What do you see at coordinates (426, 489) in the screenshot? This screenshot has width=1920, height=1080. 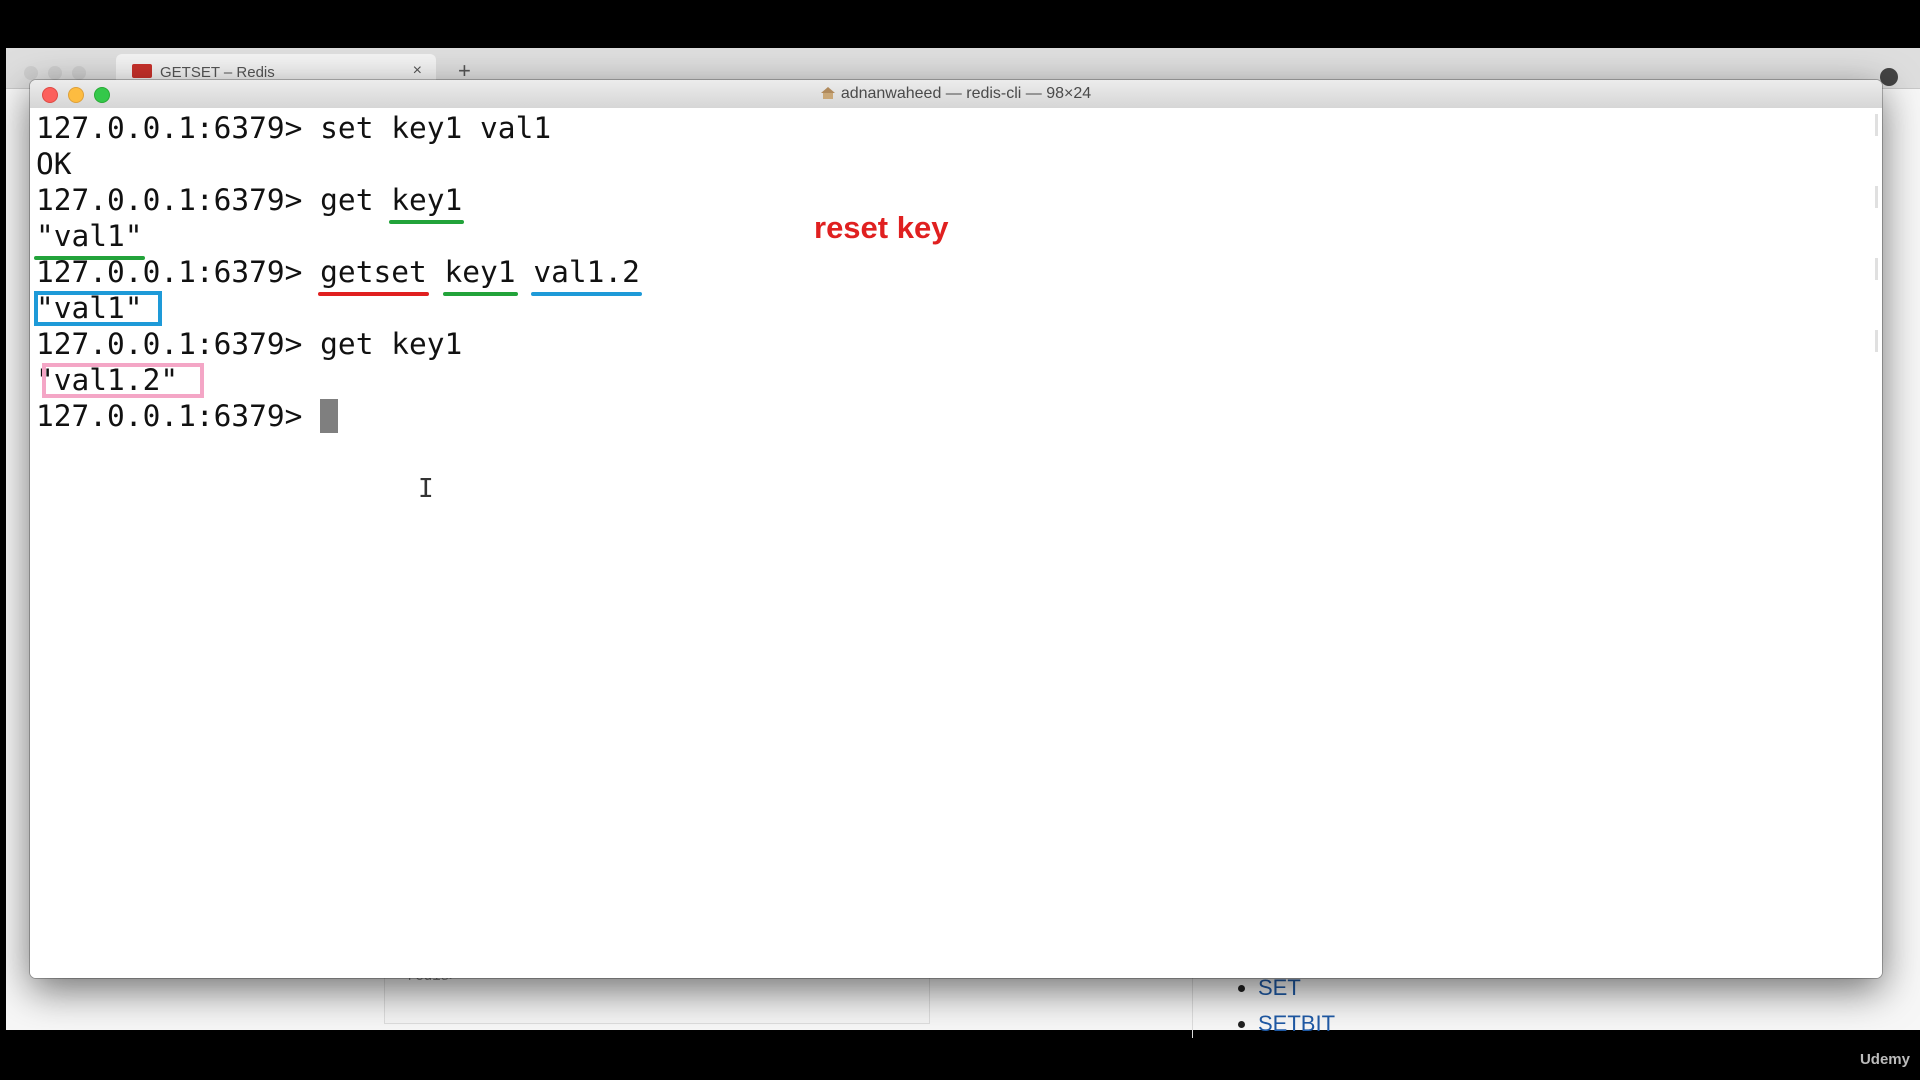 I see `text-ibeam-icon: I` at bounding box center [426, 489].